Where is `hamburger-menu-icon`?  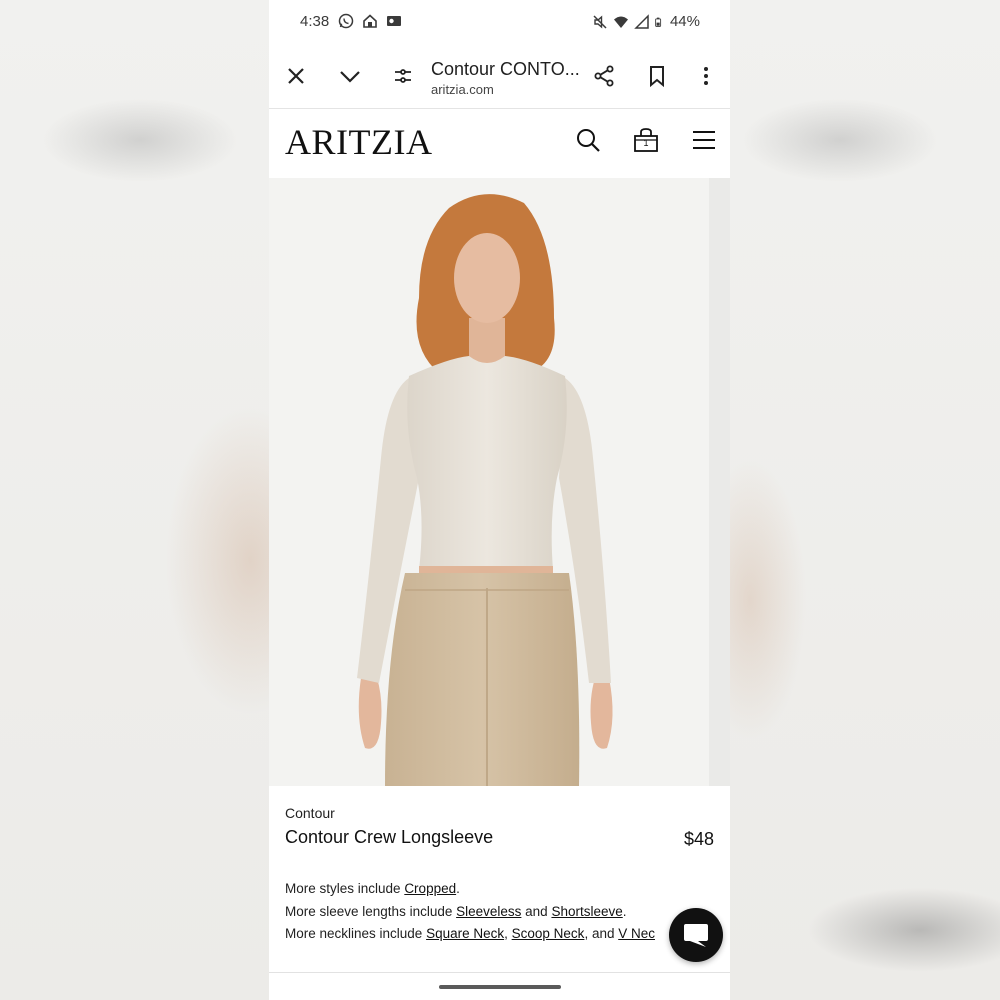 hamburger-menu-icon is located at coordinates (704, 140).